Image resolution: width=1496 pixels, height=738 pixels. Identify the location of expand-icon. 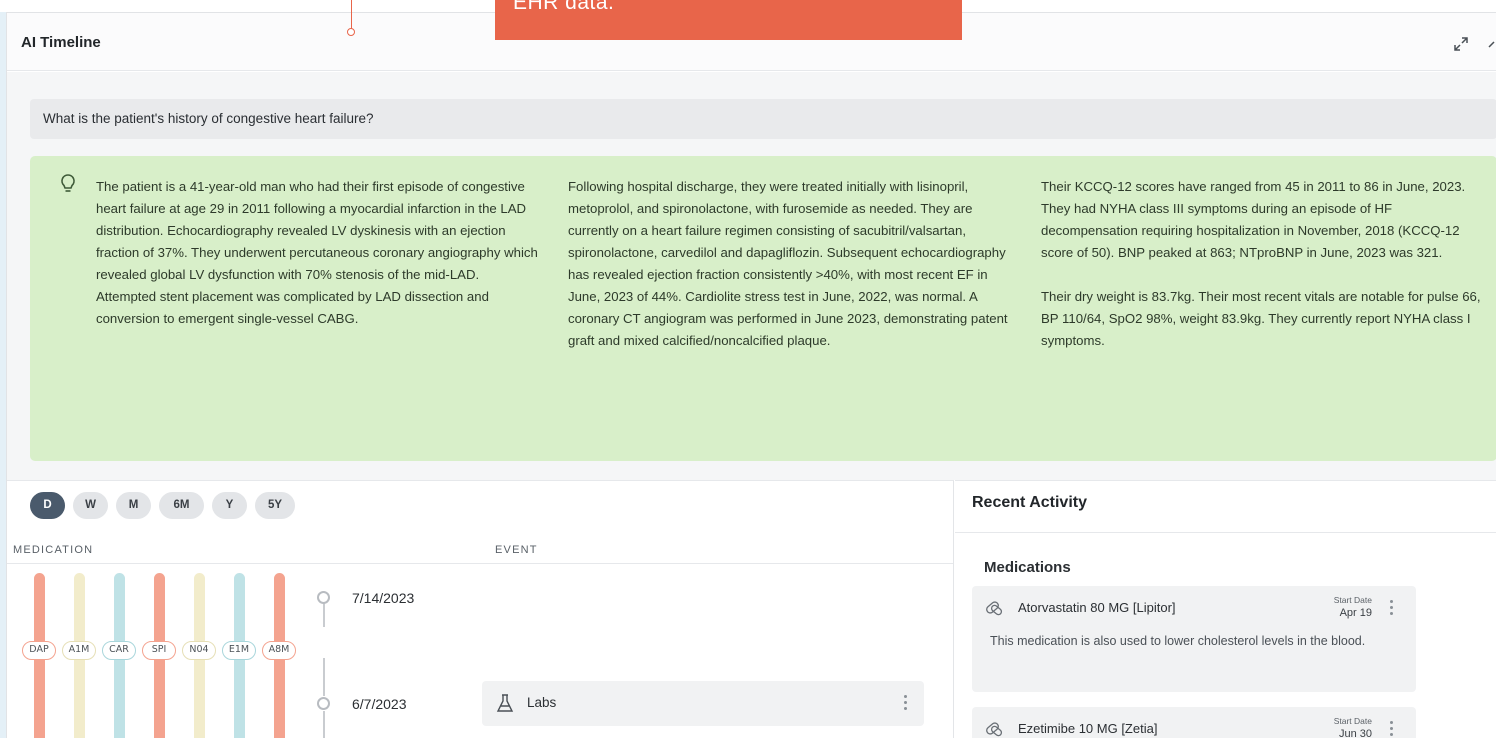
(1461, 44).